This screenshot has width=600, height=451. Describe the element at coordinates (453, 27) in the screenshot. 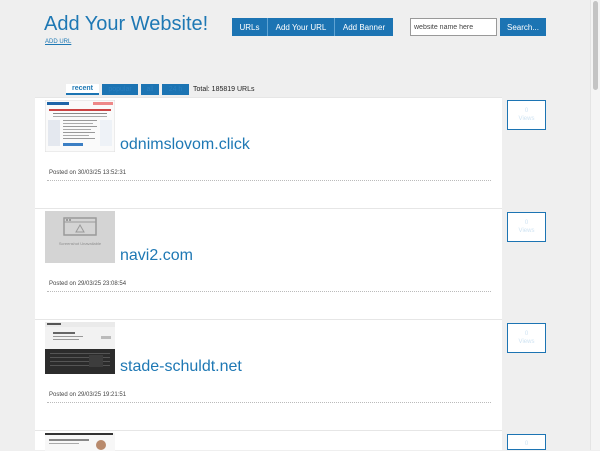

I see `search-input` at that location.